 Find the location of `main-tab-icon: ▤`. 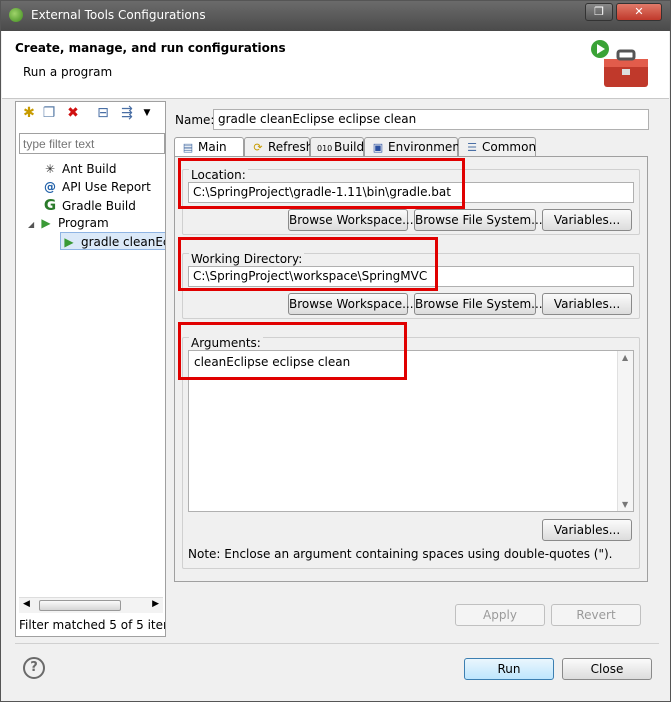

main-tab-icon: ▤ is located at coordinates (188, 147).